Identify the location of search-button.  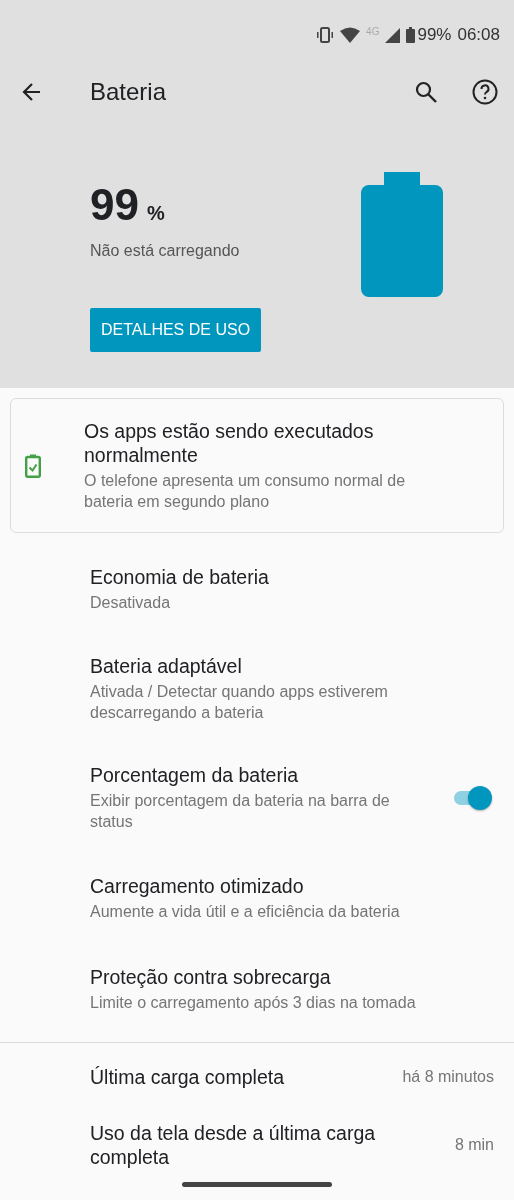
(426, 92).